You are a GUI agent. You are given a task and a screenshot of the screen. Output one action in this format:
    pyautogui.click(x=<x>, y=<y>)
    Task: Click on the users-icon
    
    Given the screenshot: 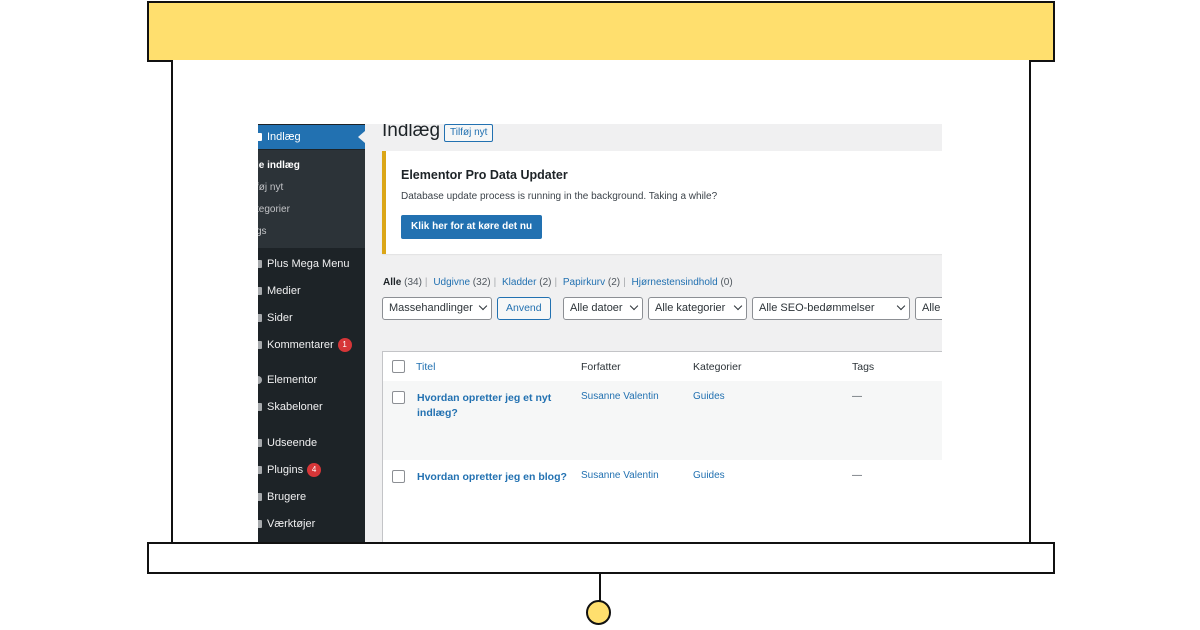 What is the action you would take?
    pyautogui.click(x=260, y=497)
    